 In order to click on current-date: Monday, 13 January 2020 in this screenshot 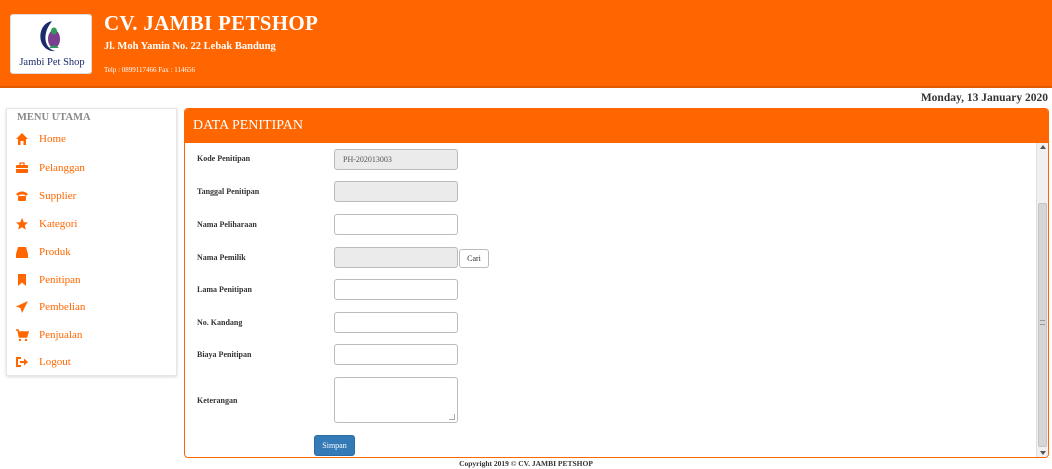, I will do `click(984, 98)`.